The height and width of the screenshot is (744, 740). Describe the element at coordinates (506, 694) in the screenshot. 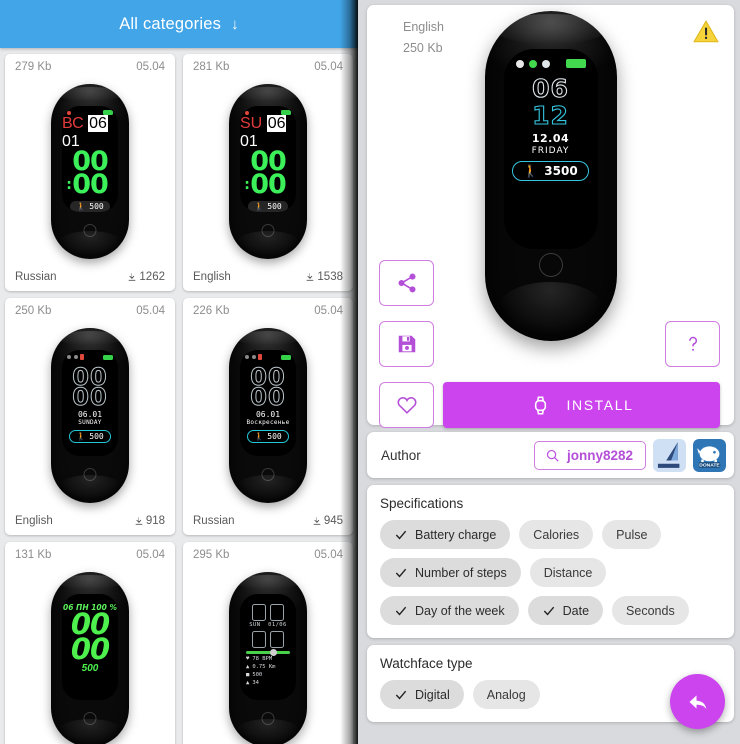

I see `type-chip-analog: Analog` at that location.